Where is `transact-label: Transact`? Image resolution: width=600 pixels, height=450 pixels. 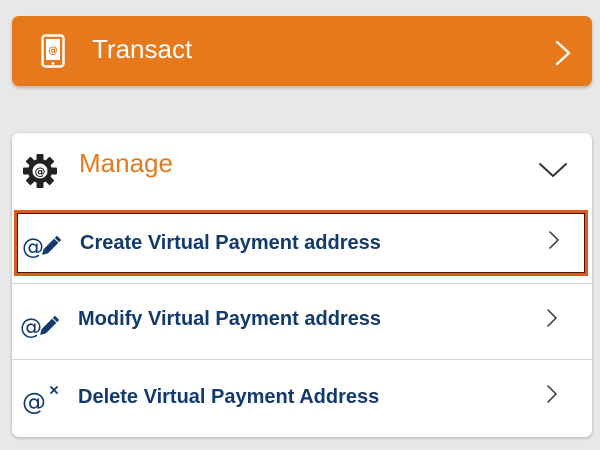 transact-label: Transact is located at coordinates (142, 49).